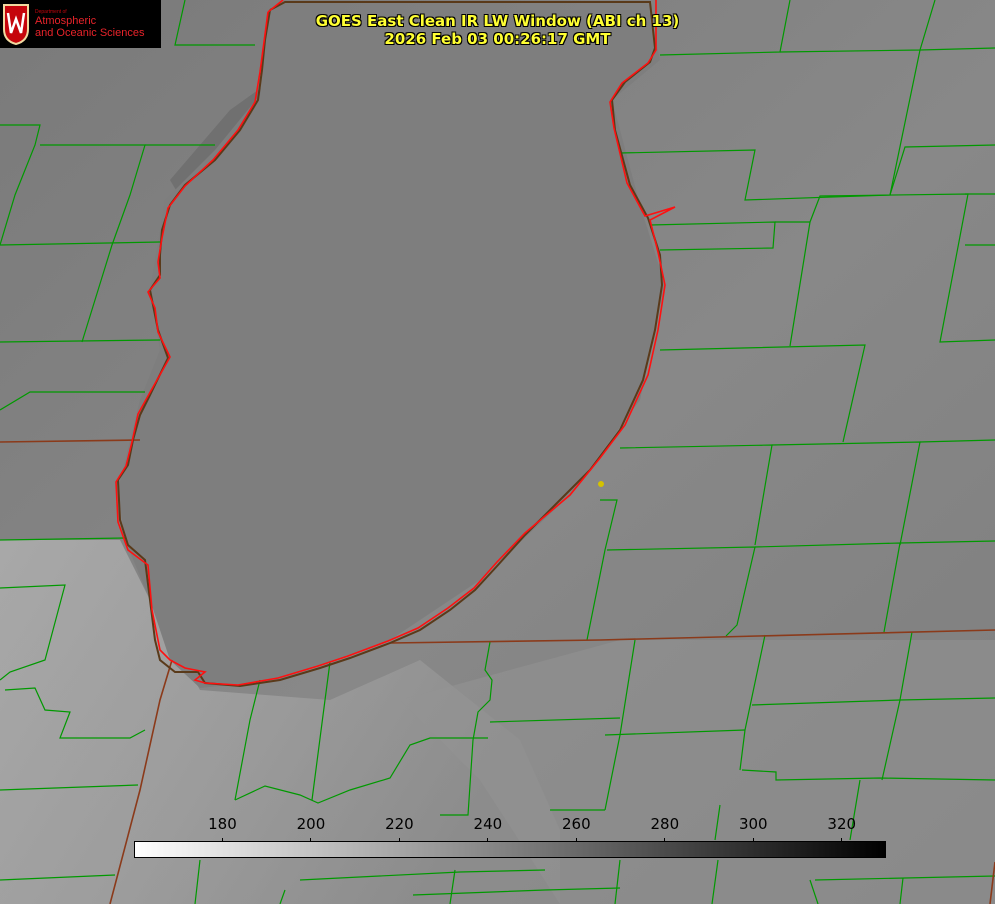 The height and width of the screenshot is (904, 995). I want to click on image-title: GOES East Clean IR LW Window (ABI ch 13), so click(497, 21).